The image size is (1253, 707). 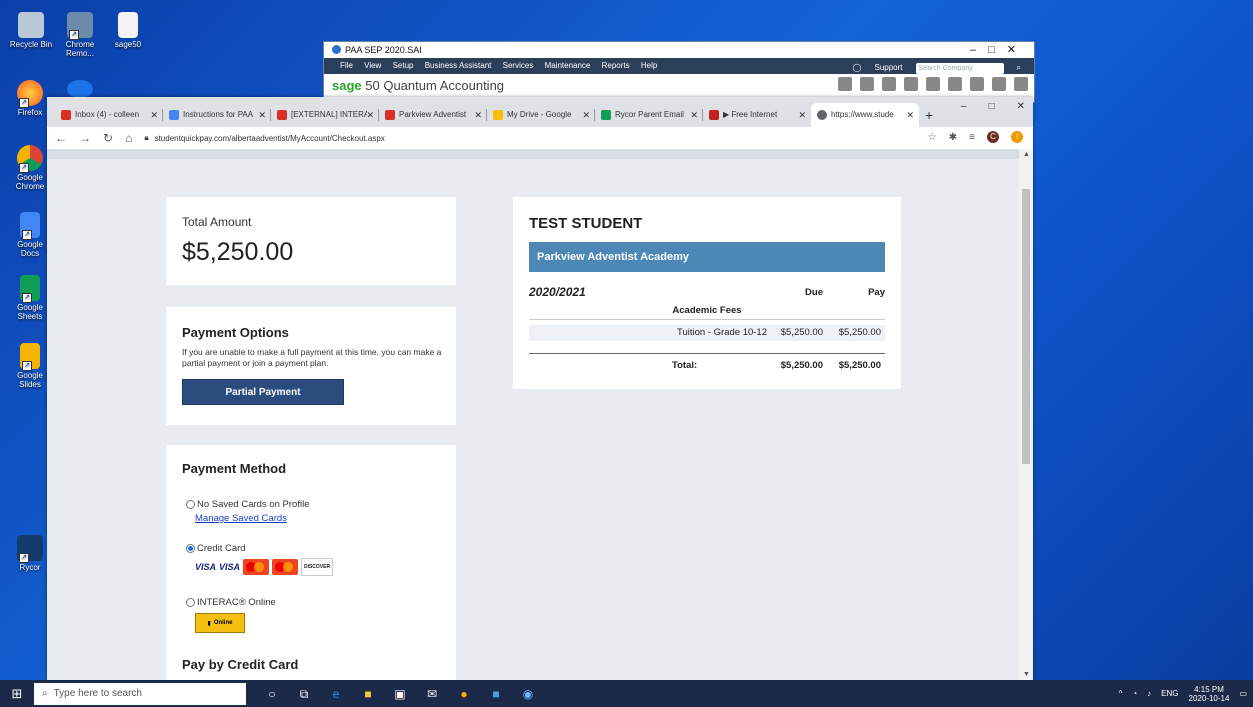 I want to click on close-window-icon: ✕, so click(x=1021, y=106).